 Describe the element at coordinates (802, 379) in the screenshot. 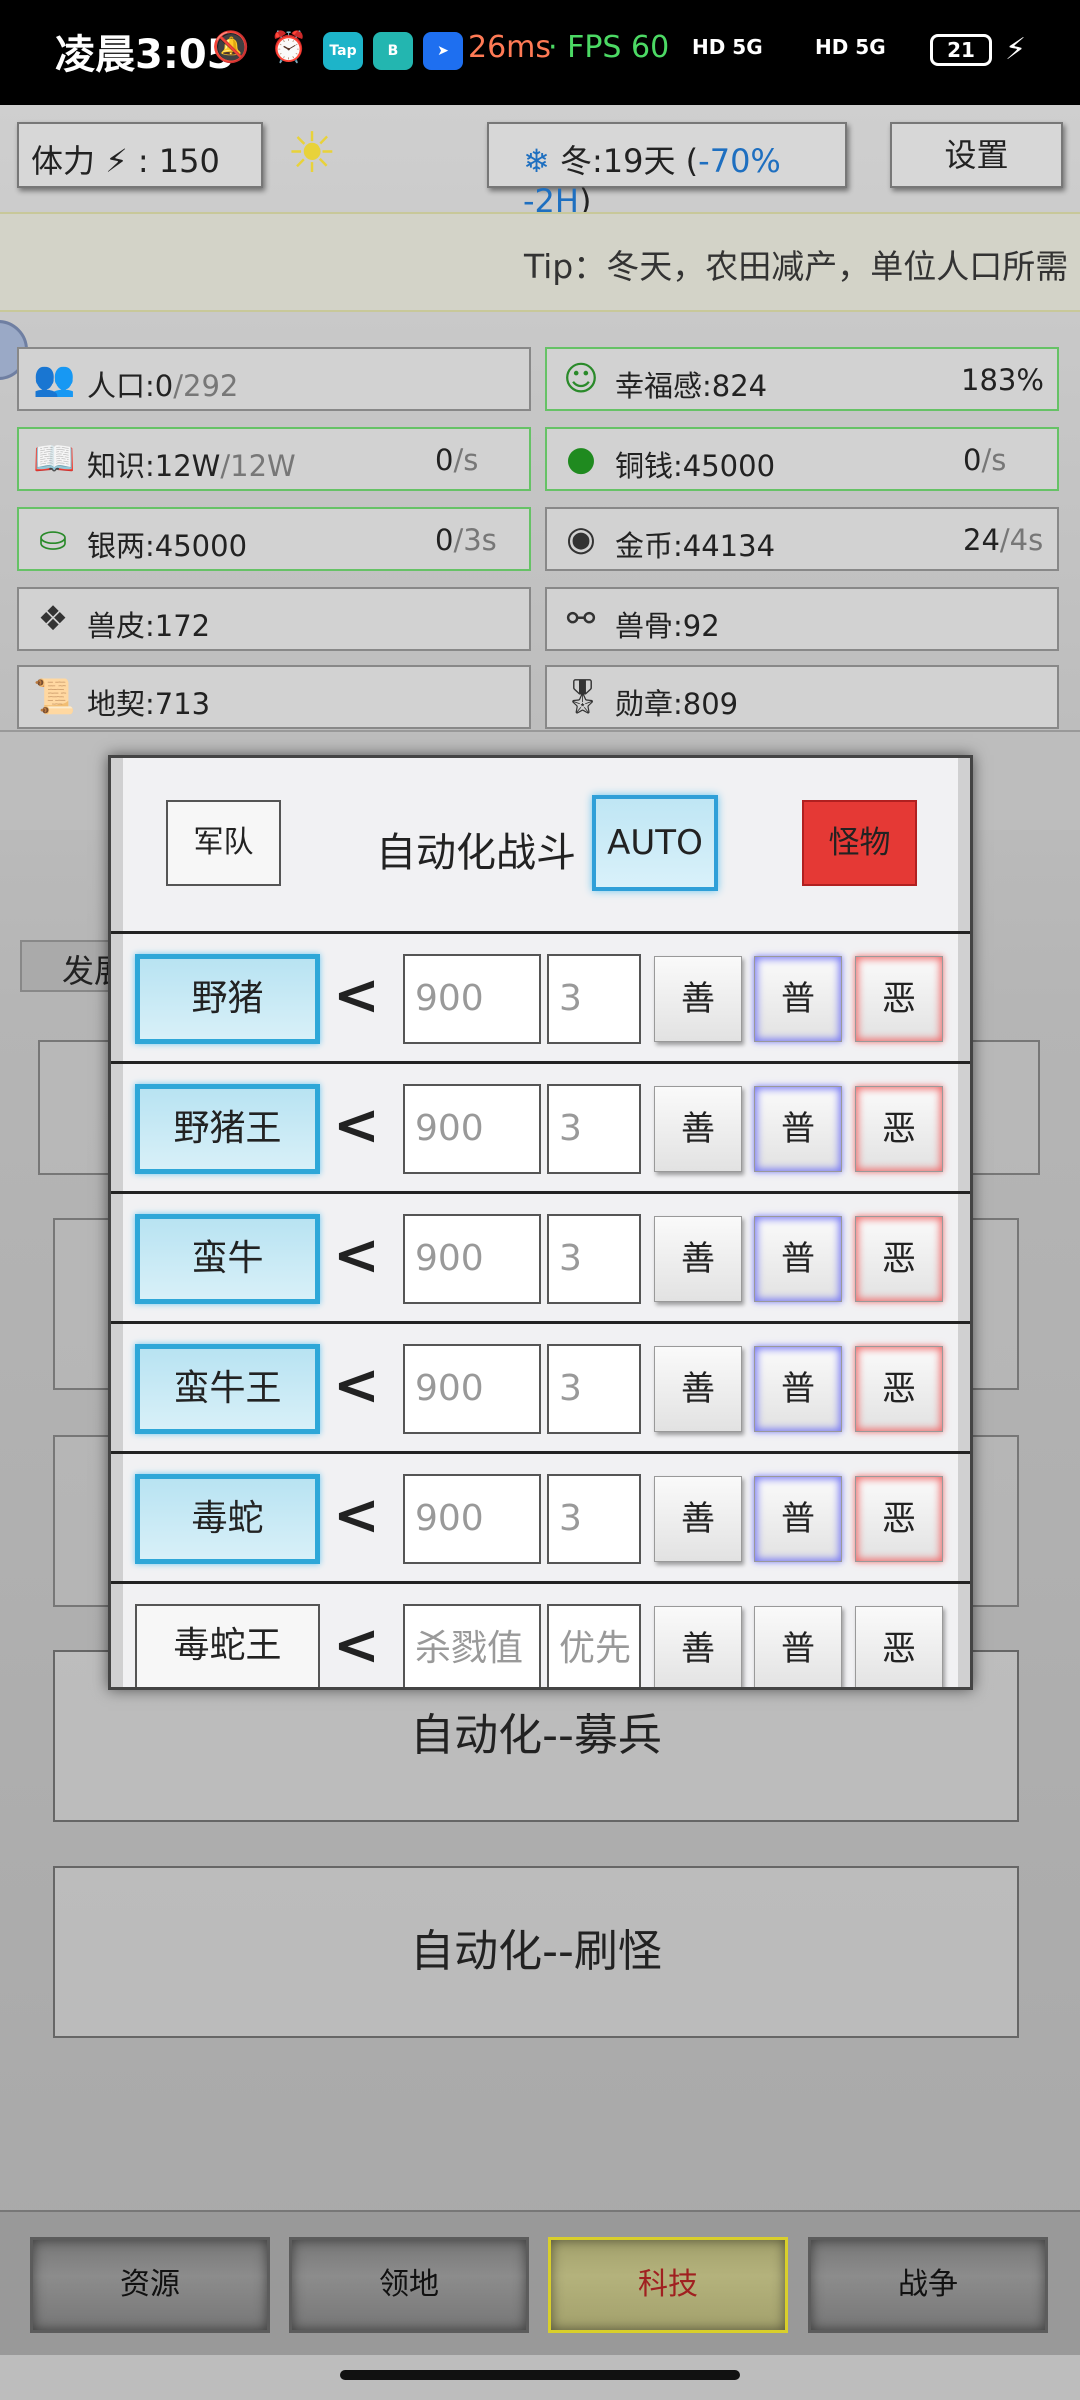

I see `stat-happiness: ☺ 幸福感:824 183%` at that location.